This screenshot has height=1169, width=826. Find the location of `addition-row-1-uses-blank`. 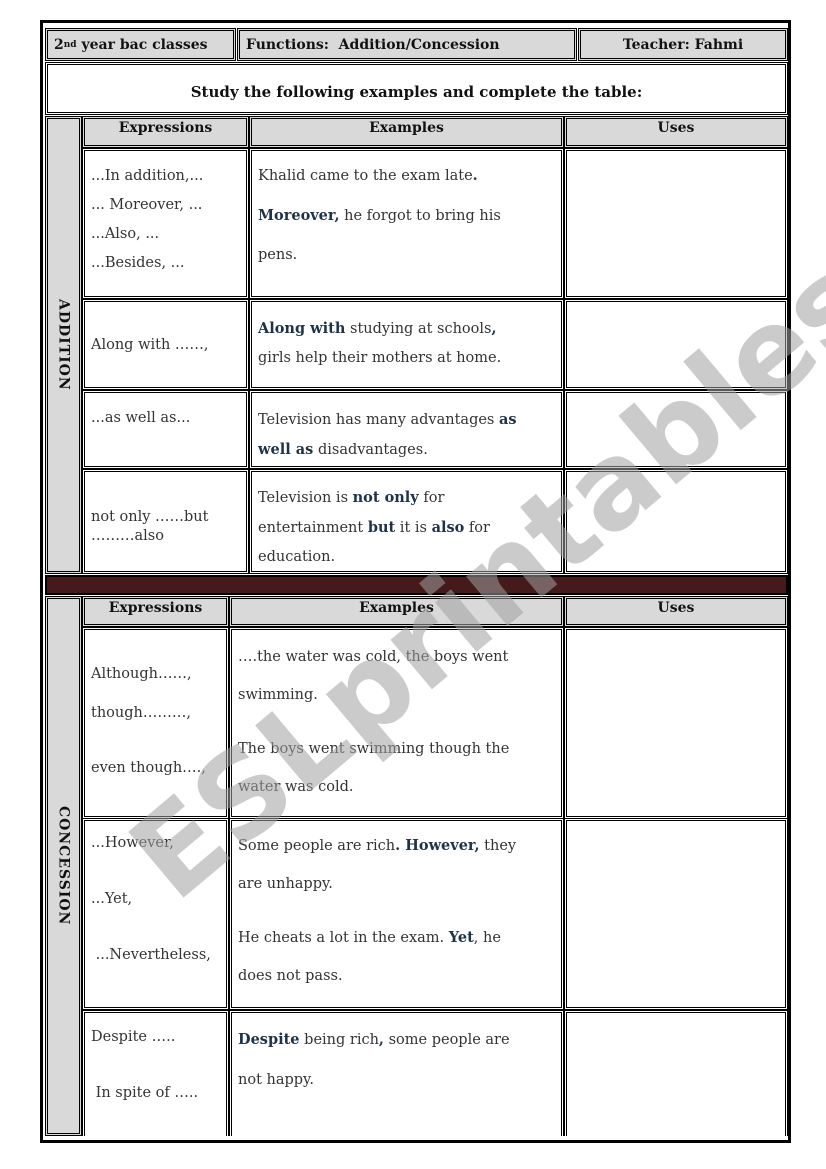

addition-row-1-uses-blank is located at coordinates (676, 223).